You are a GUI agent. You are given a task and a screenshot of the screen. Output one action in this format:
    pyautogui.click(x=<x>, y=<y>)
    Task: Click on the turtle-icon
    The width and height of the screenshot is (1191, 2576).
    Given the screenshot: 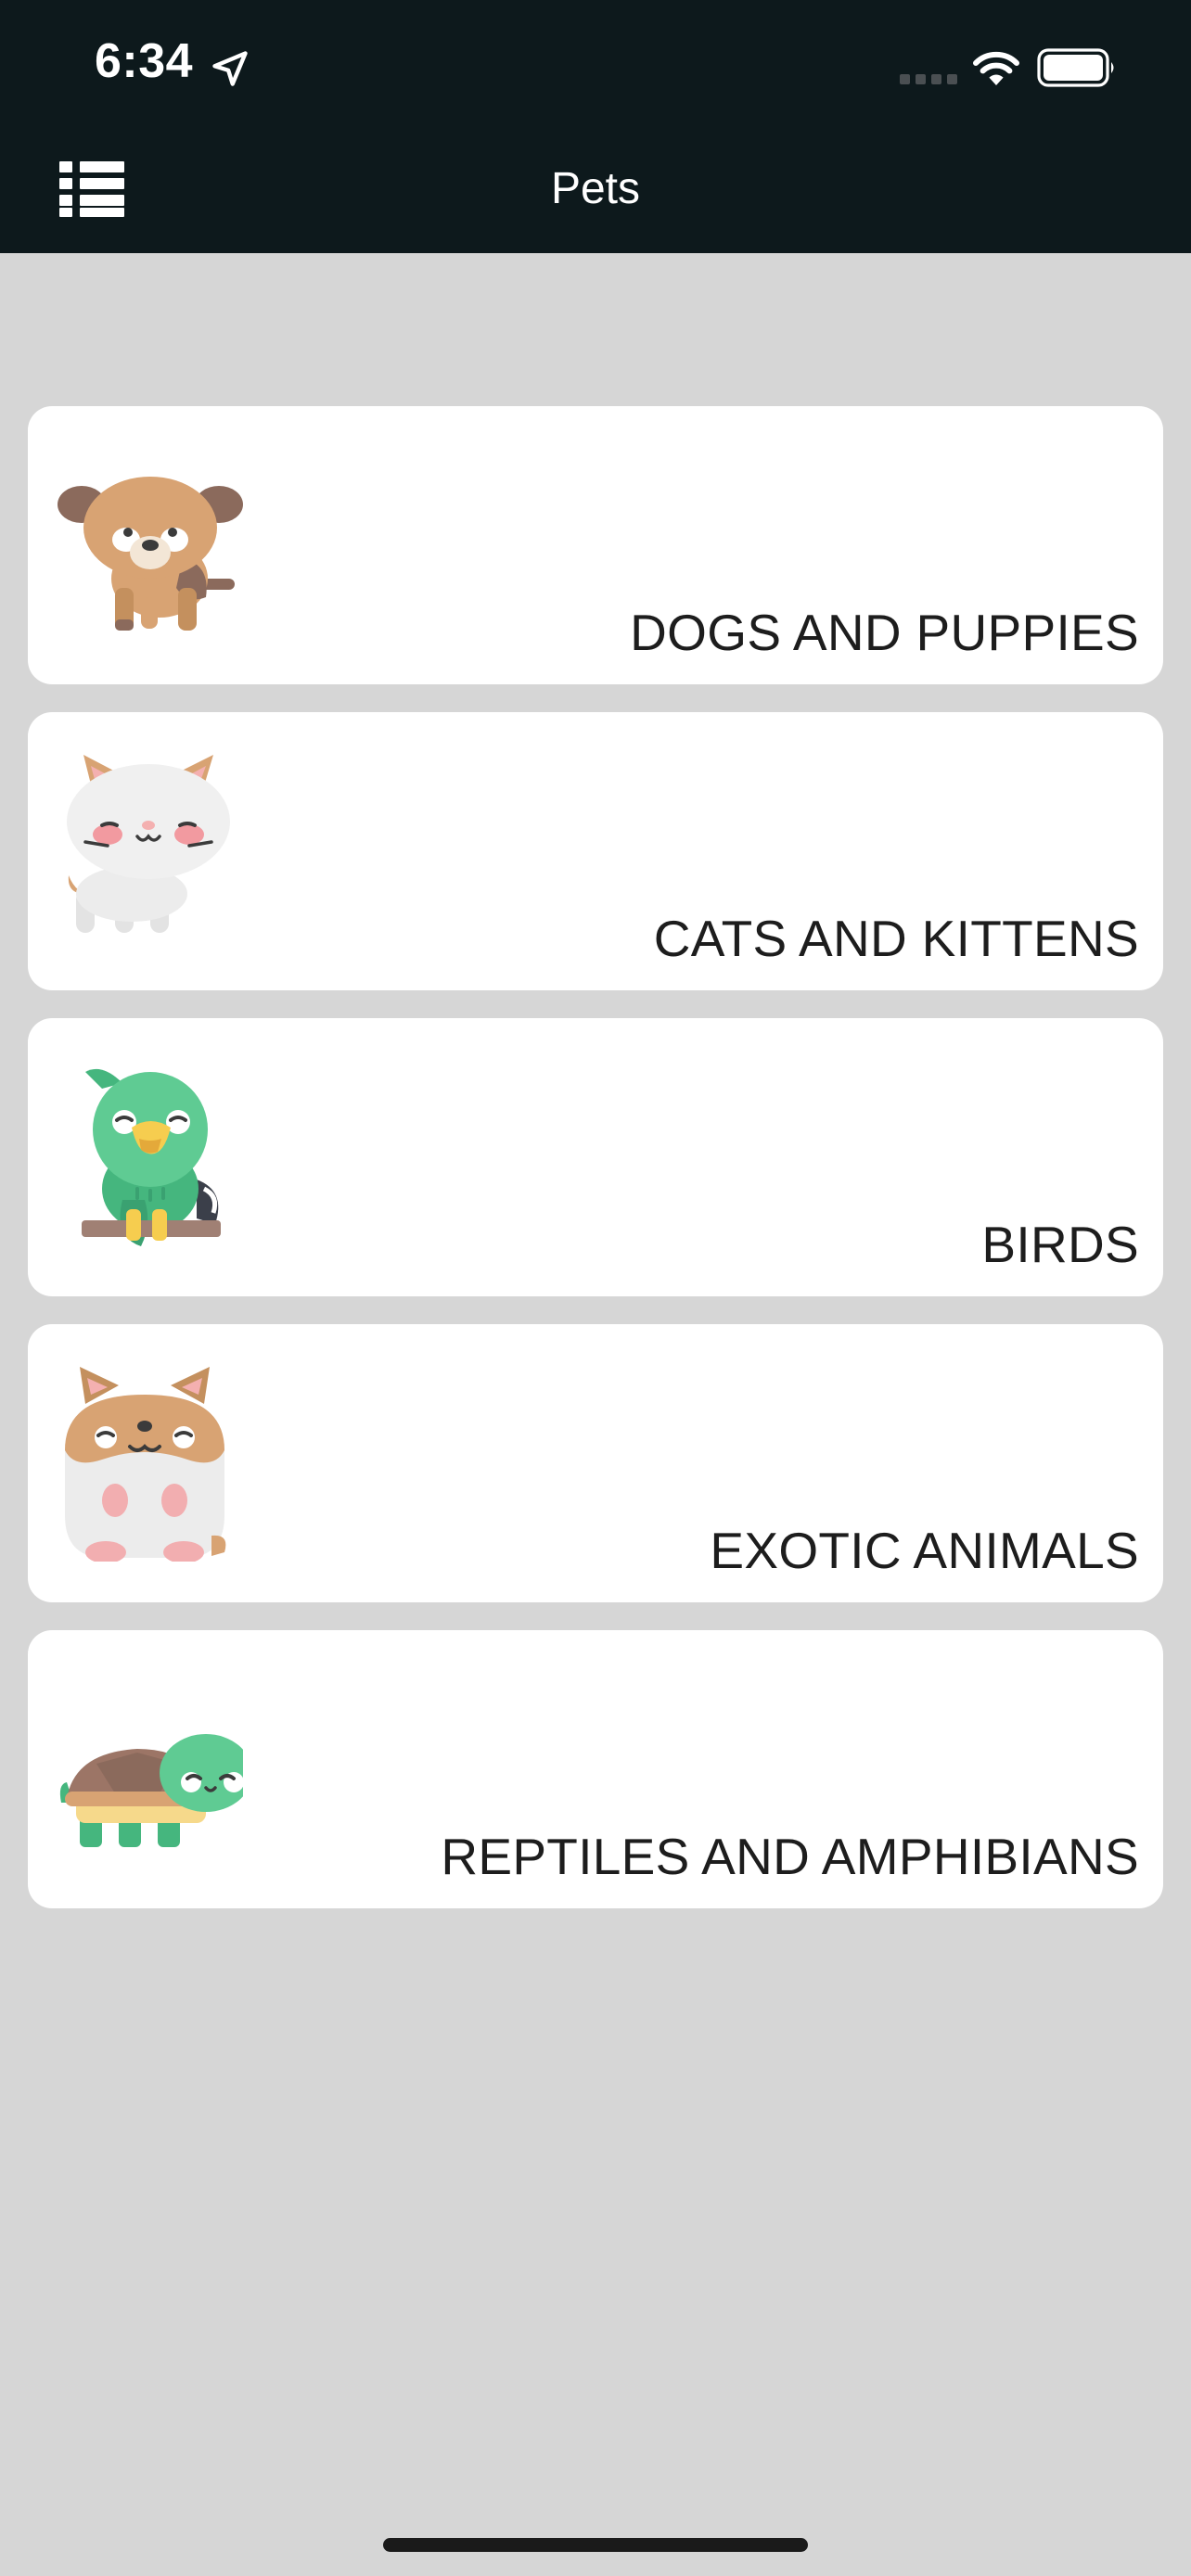 What is the action you would take?
    pyautogui.click(x=151, y=1791)
    